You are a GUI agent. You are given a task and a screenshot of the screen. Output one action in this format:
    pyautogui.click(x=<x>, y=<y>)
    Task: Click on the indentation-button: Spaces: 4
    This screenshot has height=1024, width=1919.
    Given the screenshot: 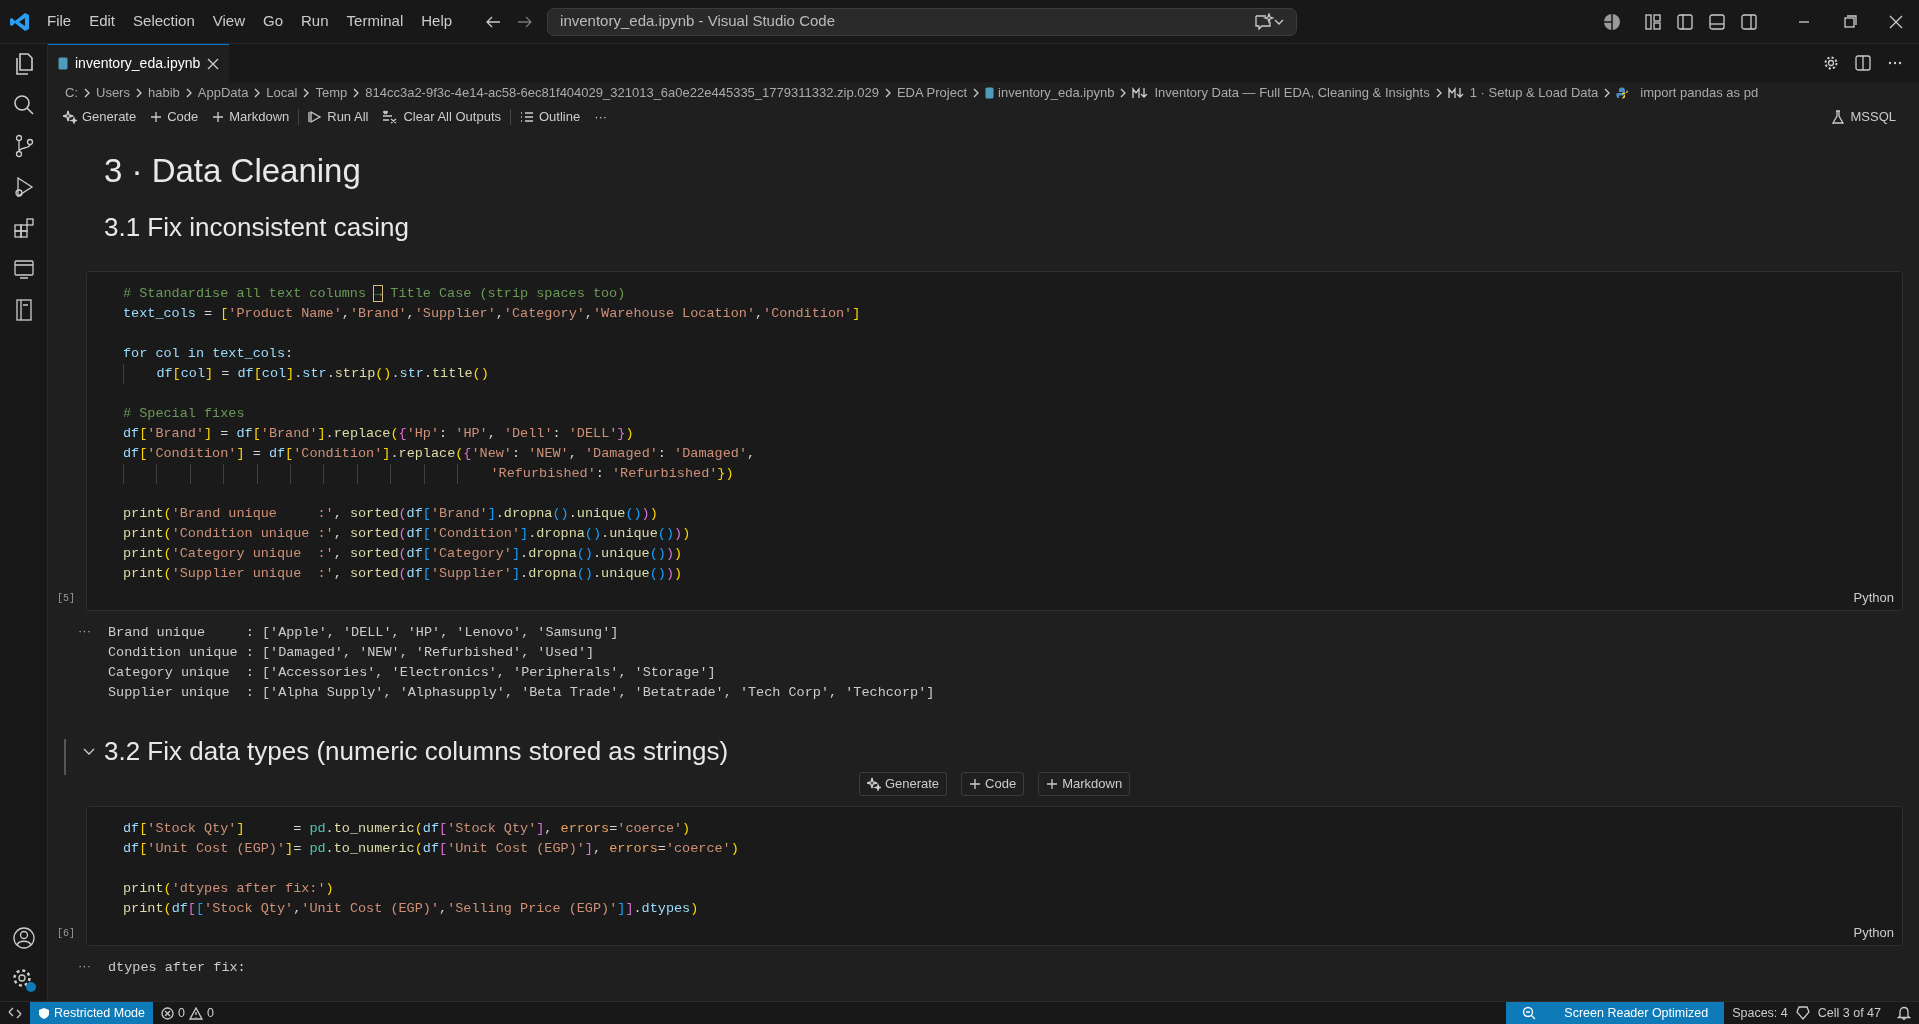 What is the action you would take?
    pyautogui.click(x=1760, y=1013)
    